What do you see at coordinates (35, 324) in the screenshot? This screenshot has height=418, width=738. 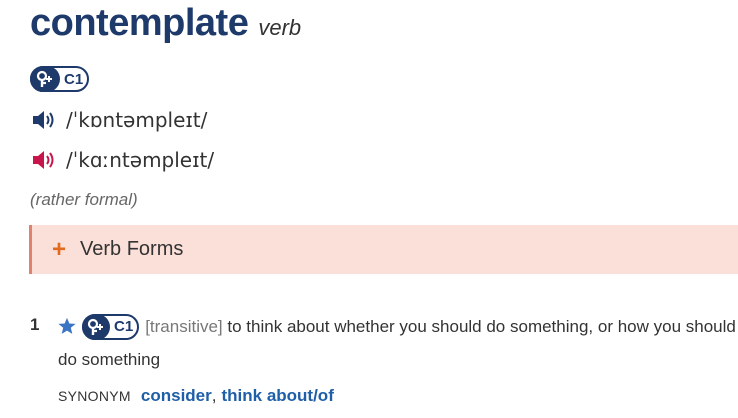 I see `sense-number: 1` at bounding box center [35, 324].